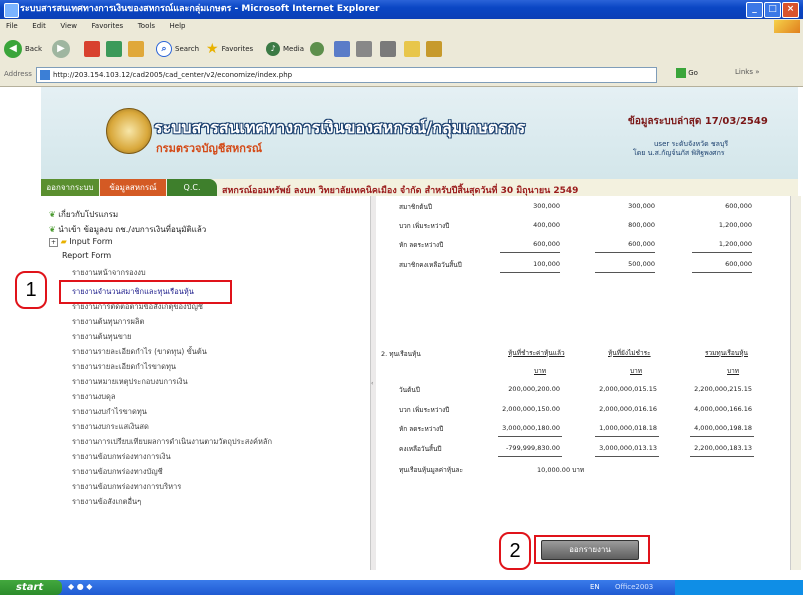  What do you see at coordinates (11, 10) in the screenshot?
I see `ie-app-icon` at bounding box center [11, 10].